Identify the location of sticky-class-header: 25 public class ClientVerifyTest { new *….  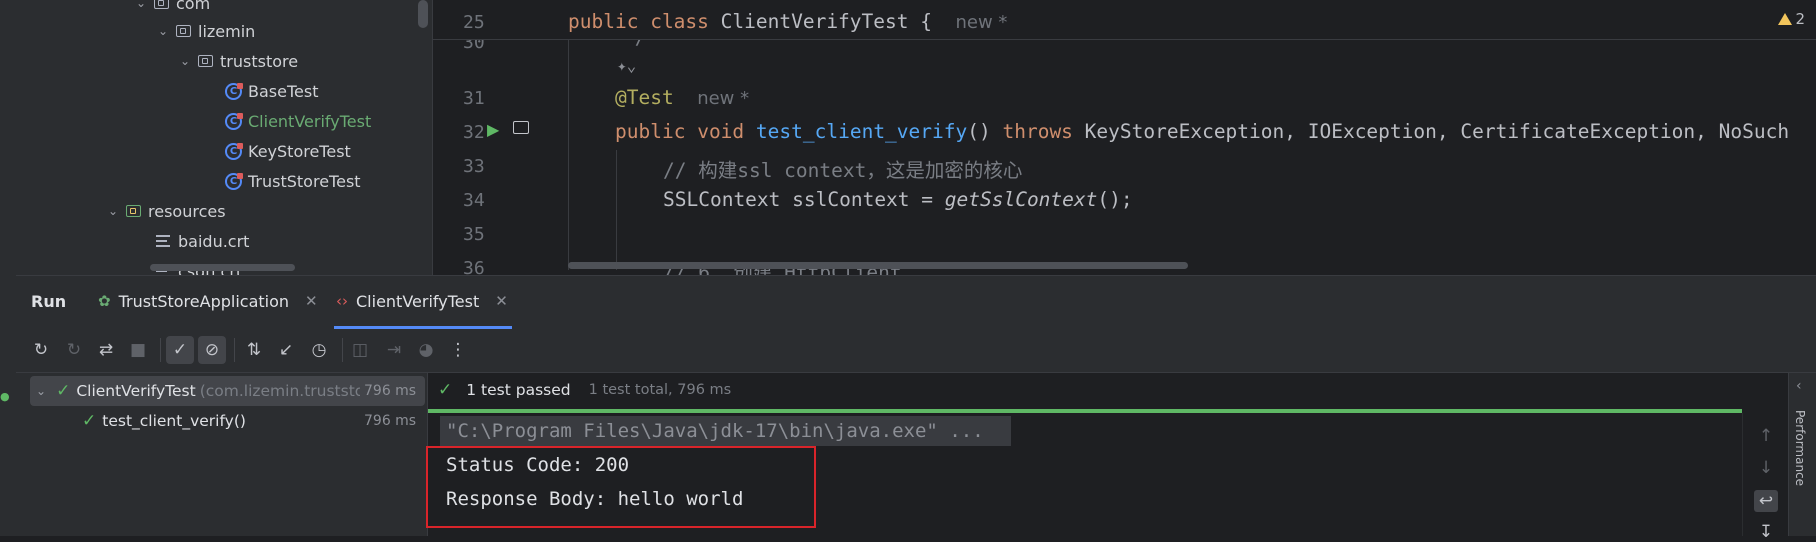
(1124, 20).